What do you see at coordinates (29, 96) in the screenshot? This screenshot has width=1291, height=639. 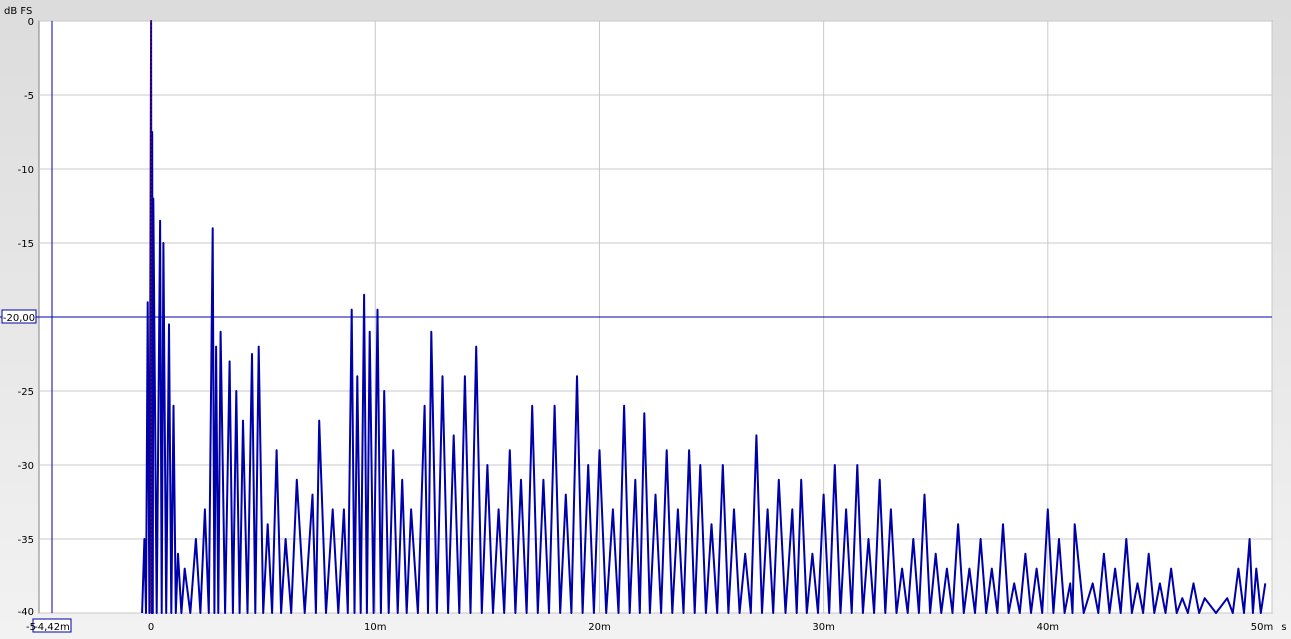 I see `y-tick-label: -5` at bounding box center [29, 96].